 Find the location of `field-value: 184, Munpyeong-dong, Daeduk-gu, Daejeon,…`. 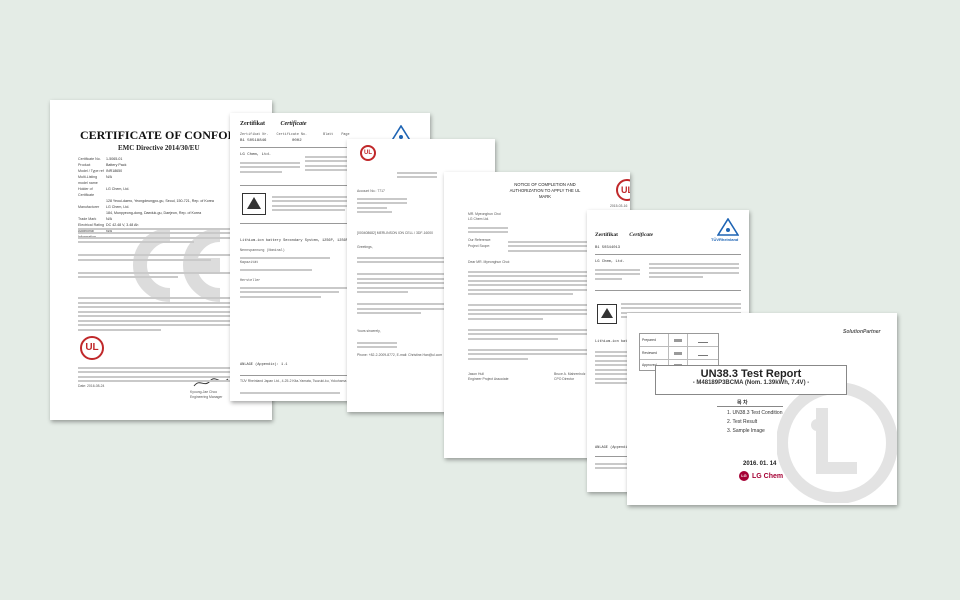

field-value: 184, Munpyeong-dong, Daeduk-gu, Daejeon,… is located at coordinates (154, 213).